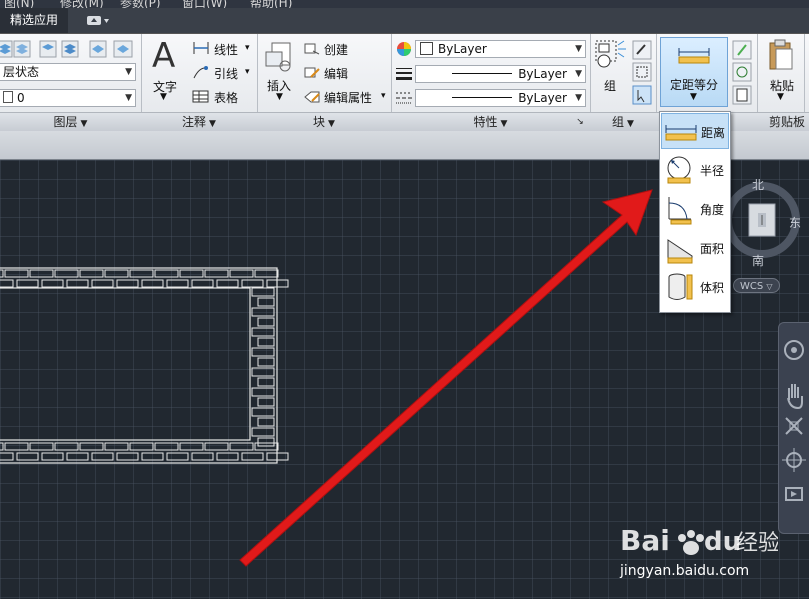  I want to click on svg-text: Bai, so click(645, 540).